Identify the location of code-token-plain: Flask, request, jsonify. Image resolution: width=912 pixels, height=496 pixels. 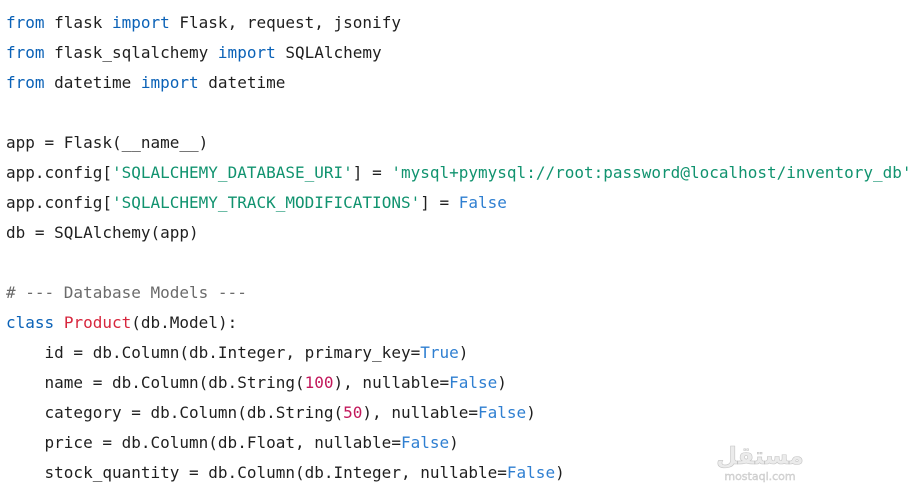
(285, 22).